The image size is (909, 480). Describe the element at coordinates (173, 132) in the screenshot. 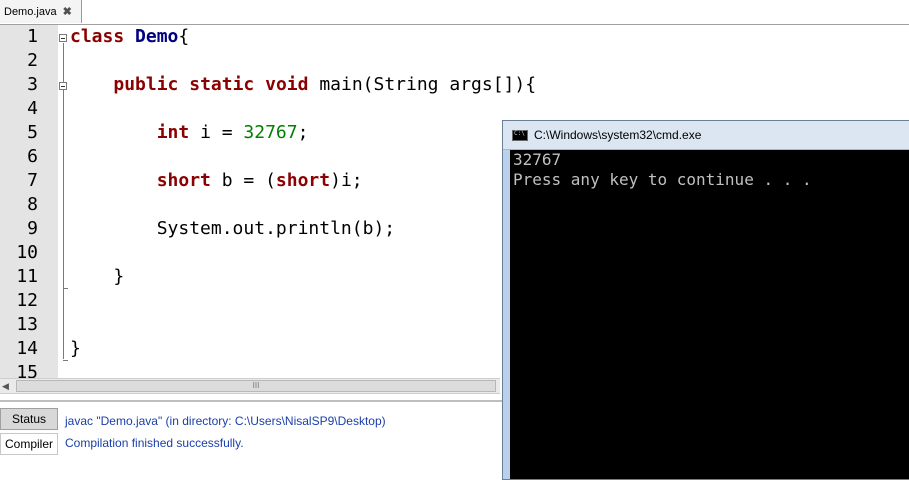

I see `keyword: int` at that location.